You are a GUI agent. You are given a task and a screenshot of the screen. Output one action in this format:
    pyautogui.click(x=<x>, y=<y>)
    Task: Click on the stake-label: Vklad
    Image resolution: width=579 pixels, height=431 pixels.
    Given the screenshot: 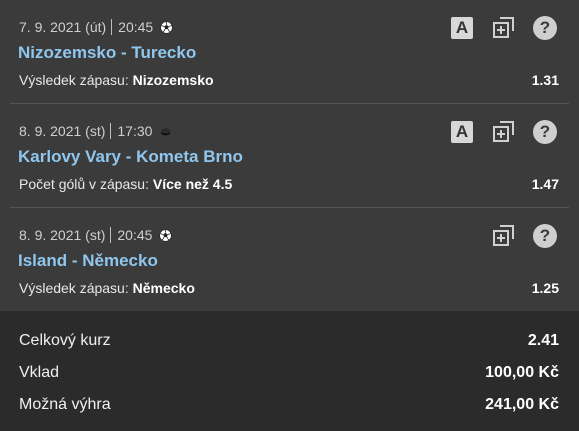 What is the action you would take?
    pyautogui.click(x=39, y=372)
    